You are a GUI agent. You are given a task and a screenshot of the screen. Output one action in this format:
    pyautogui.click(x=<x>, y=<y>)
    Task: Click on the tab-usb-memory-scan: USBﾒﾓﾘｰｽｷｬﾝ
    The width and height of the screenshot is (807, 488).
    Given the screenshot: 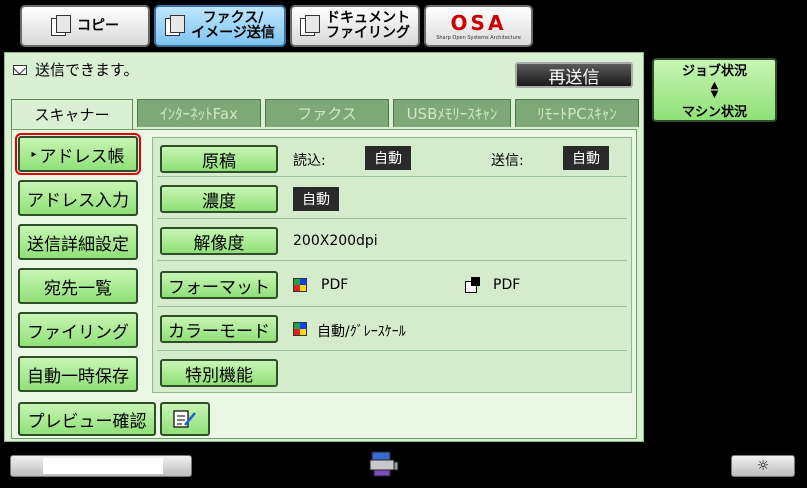 What is the action you would take?
    pyautogui.click(x=452, y=113)
    